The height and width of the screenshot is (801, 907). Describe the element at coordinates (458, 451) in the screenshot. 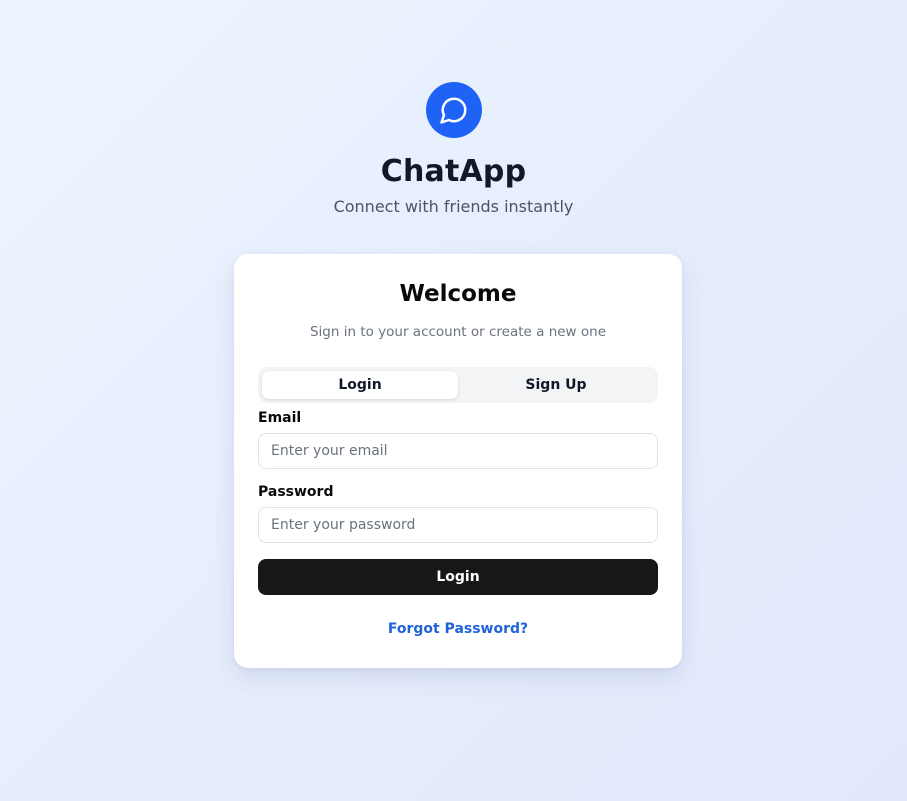

I see `email-field` at that location.